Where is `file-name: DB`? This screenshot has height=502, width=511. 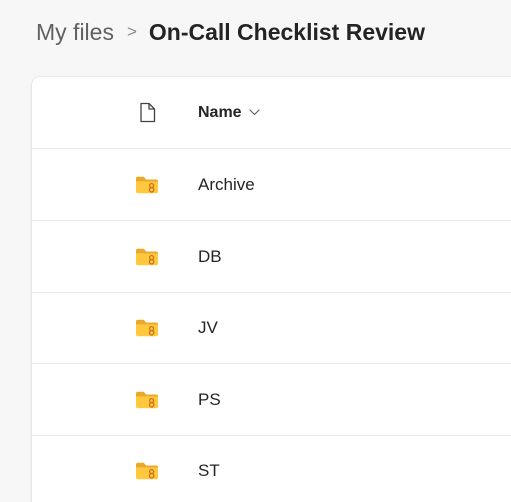 file-name: DB is located at coordinates (210, 256).